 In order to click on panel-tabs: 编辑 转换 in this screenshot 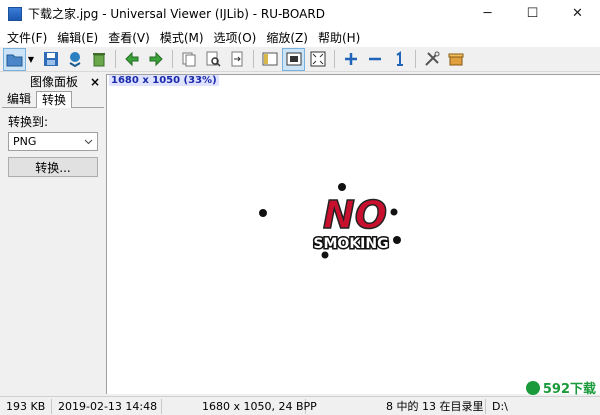, I will do `click(53, 99)`.